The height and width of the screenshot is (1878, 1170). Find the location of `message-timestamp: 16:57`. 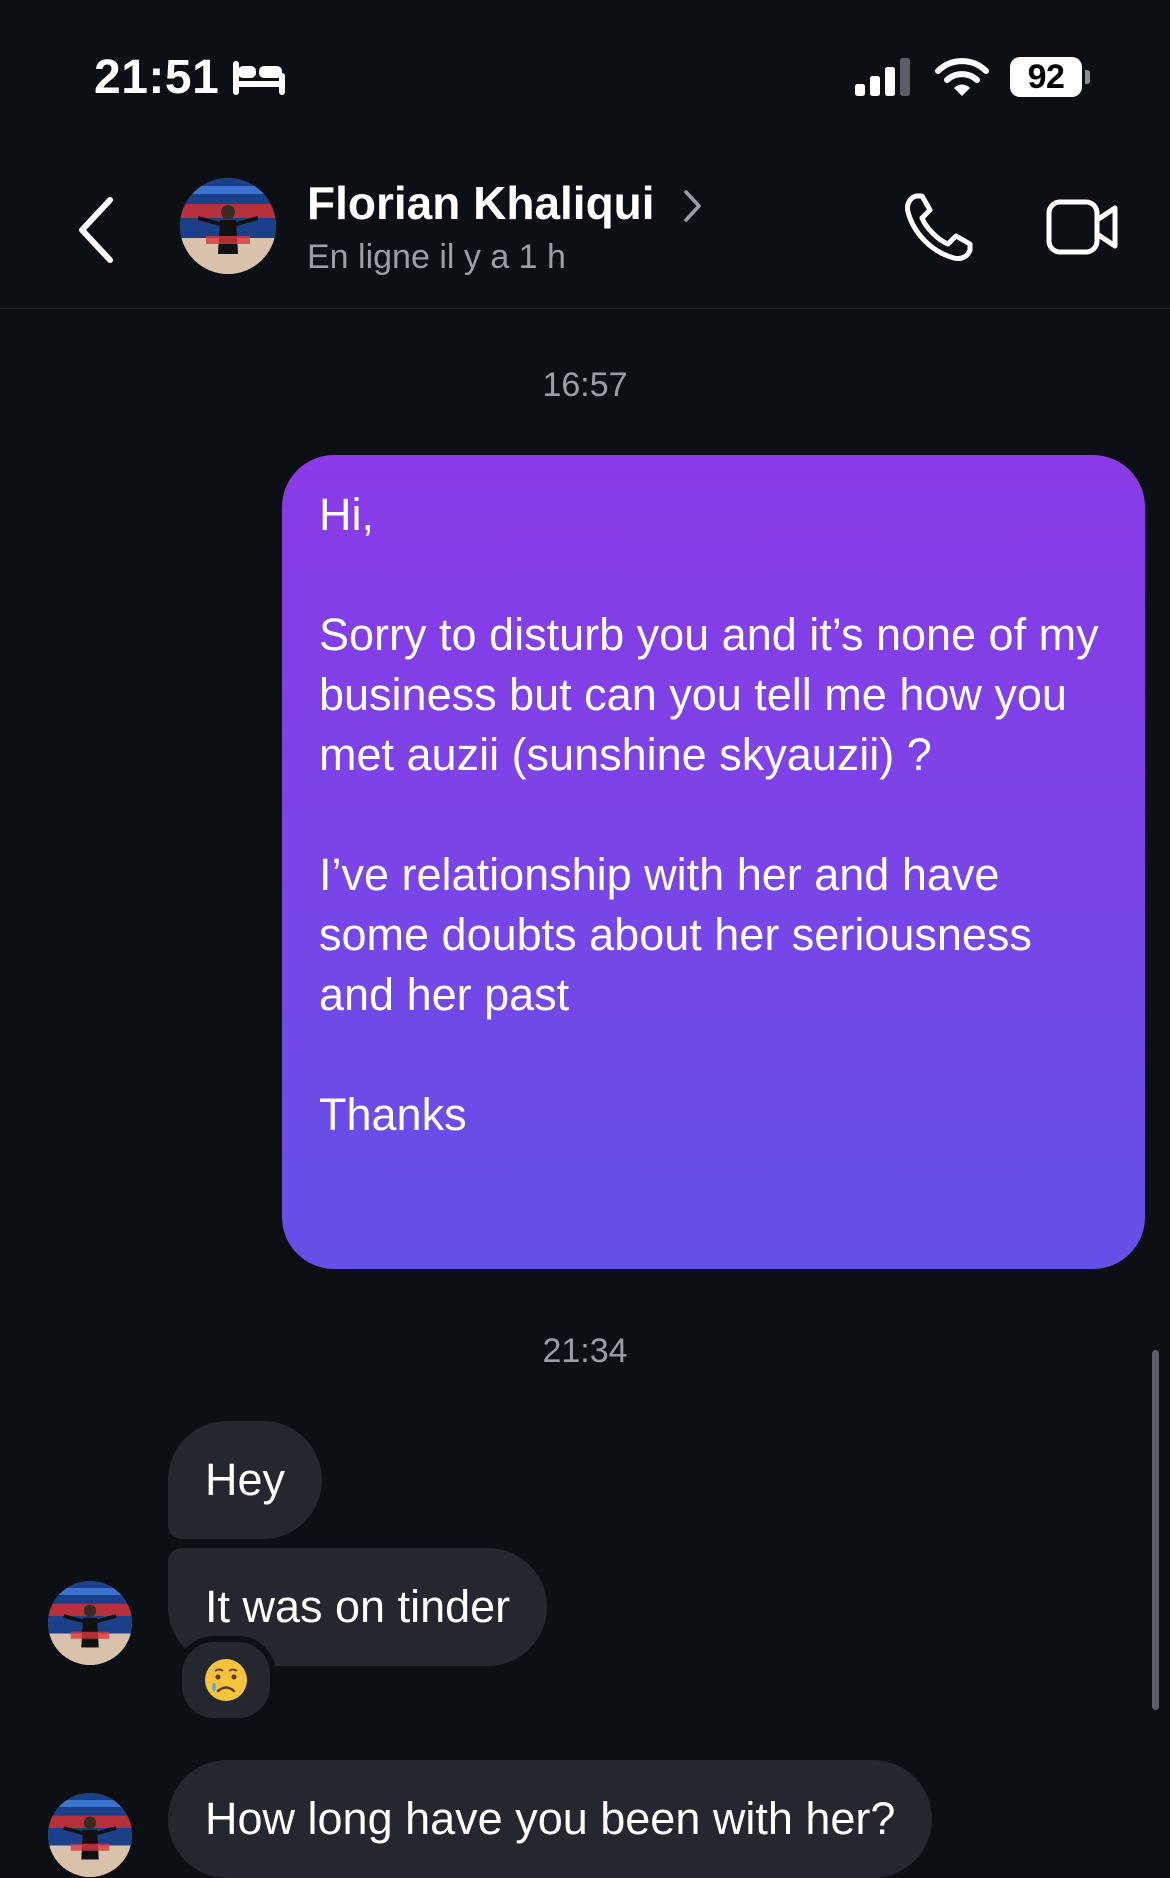

message-timestamp: 16:57 is located at coordinates (585, 385).